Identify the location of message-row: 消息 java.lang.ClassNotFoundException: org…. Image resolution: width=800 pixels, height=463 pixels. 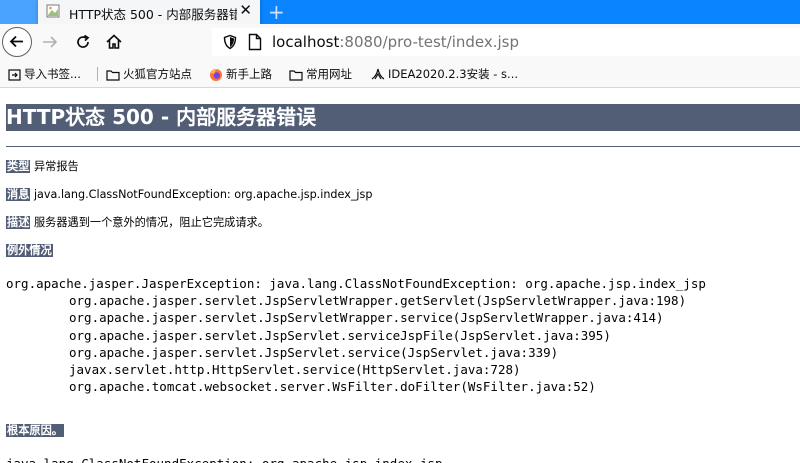
(189, 195).